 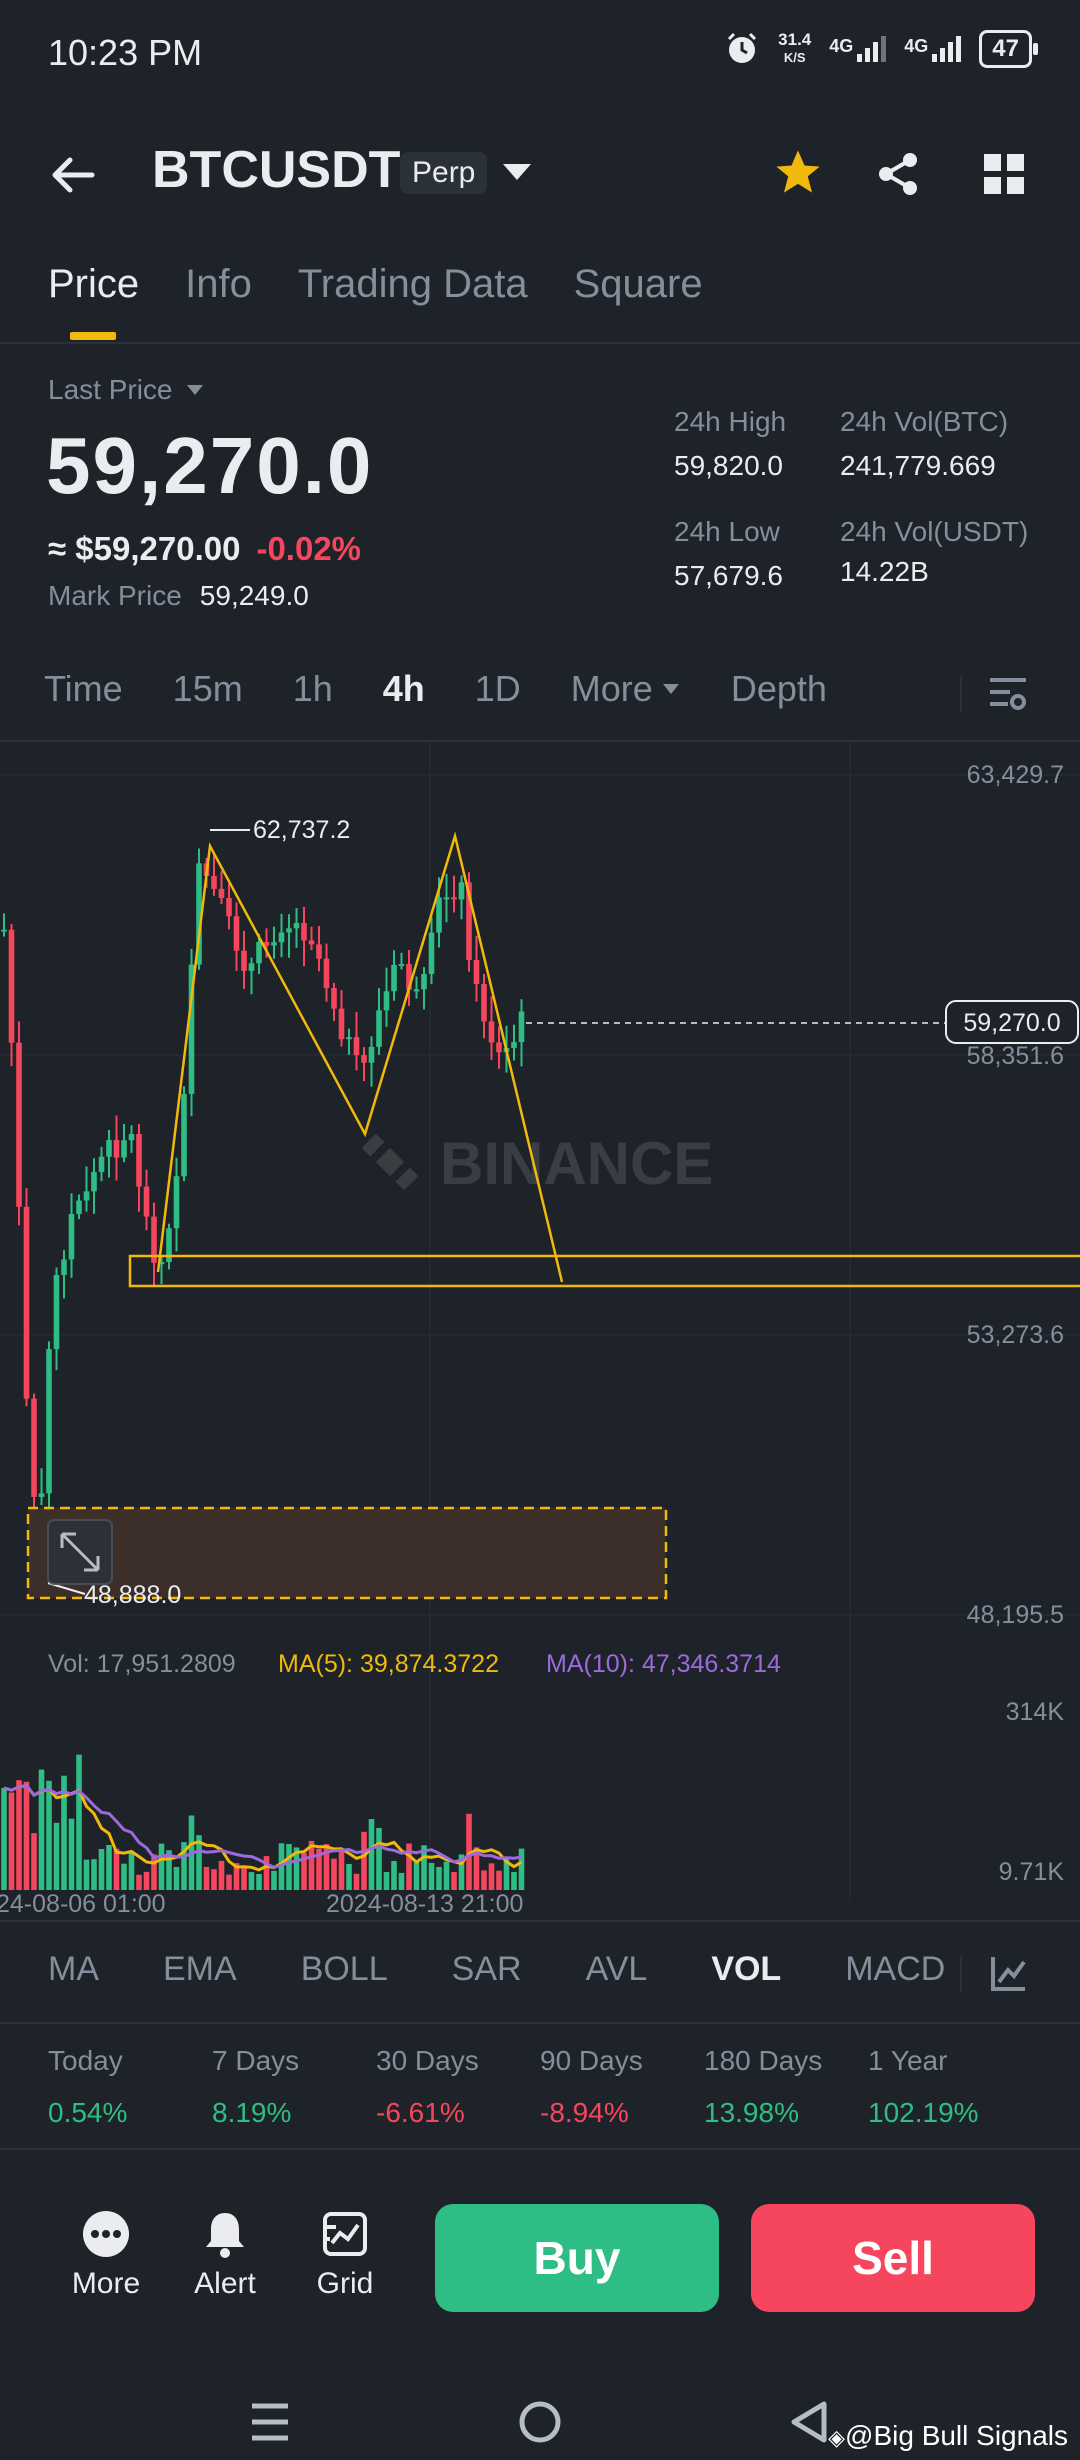 What do you see at coordinates (200, 1969) in the screenshot?
I see `indicator-ema: EMA` at bounding box center [200, 1969].